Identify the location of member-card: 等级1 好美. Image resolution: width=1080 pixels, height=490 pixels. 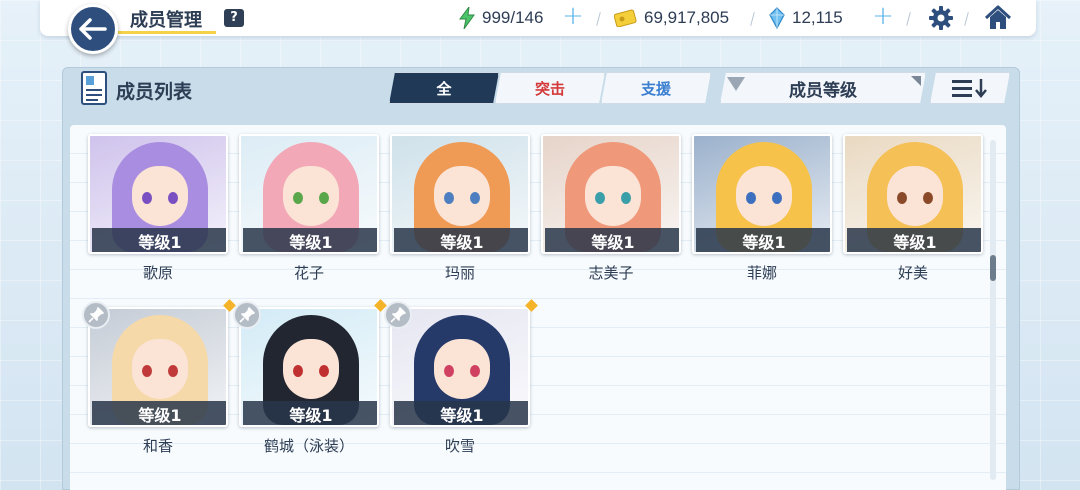
(913, 208).